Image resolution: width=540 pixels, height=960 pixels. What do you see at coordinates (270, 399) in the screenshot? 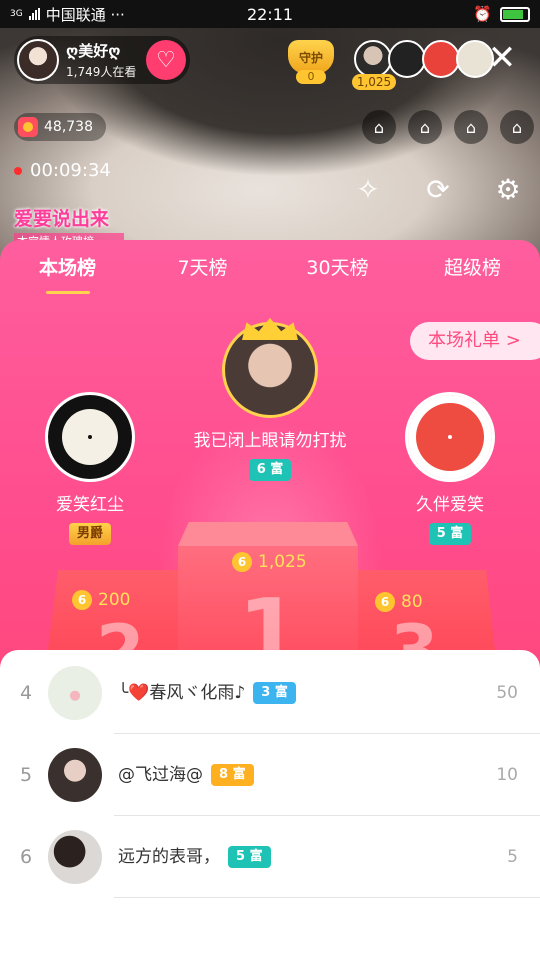
I see `rank-first-user: 我已闭上眼请勿打扰 6 富` at bounding box center [270, 399].